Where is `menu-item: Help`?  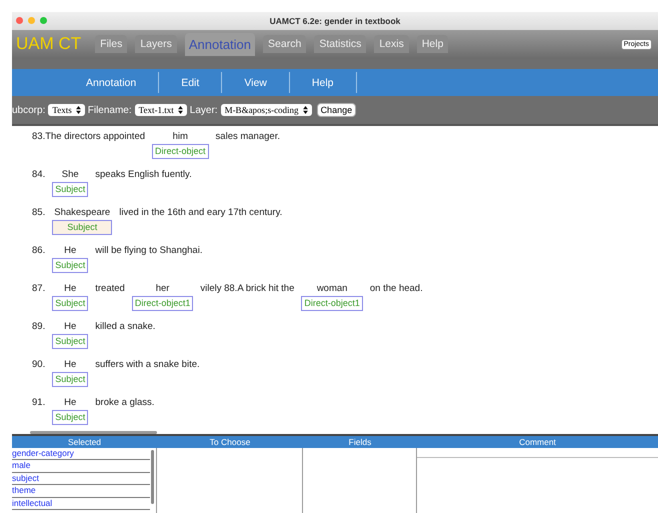
menu-item: Help is located at coordinates (323, 83).